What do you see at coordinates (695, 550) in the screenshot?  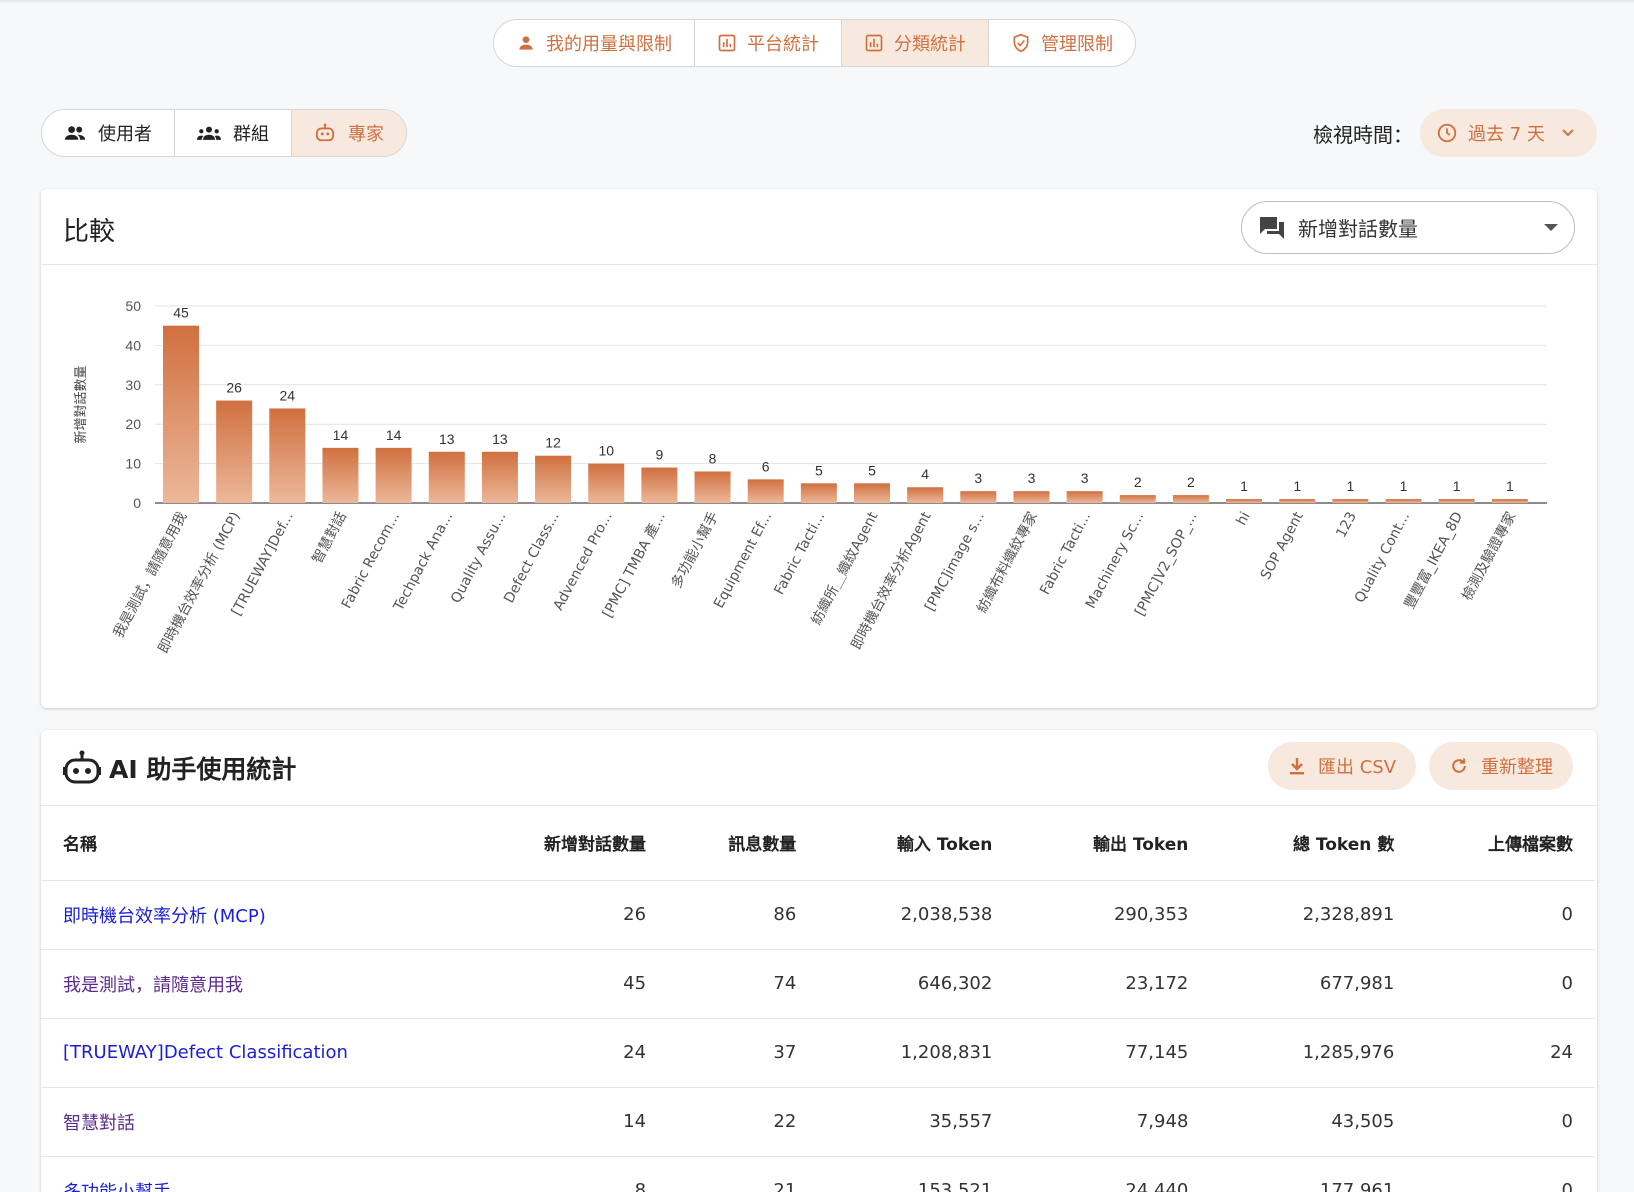 I see `x-tick-label: 多功能小幫手` at bounding box center [695, 550].